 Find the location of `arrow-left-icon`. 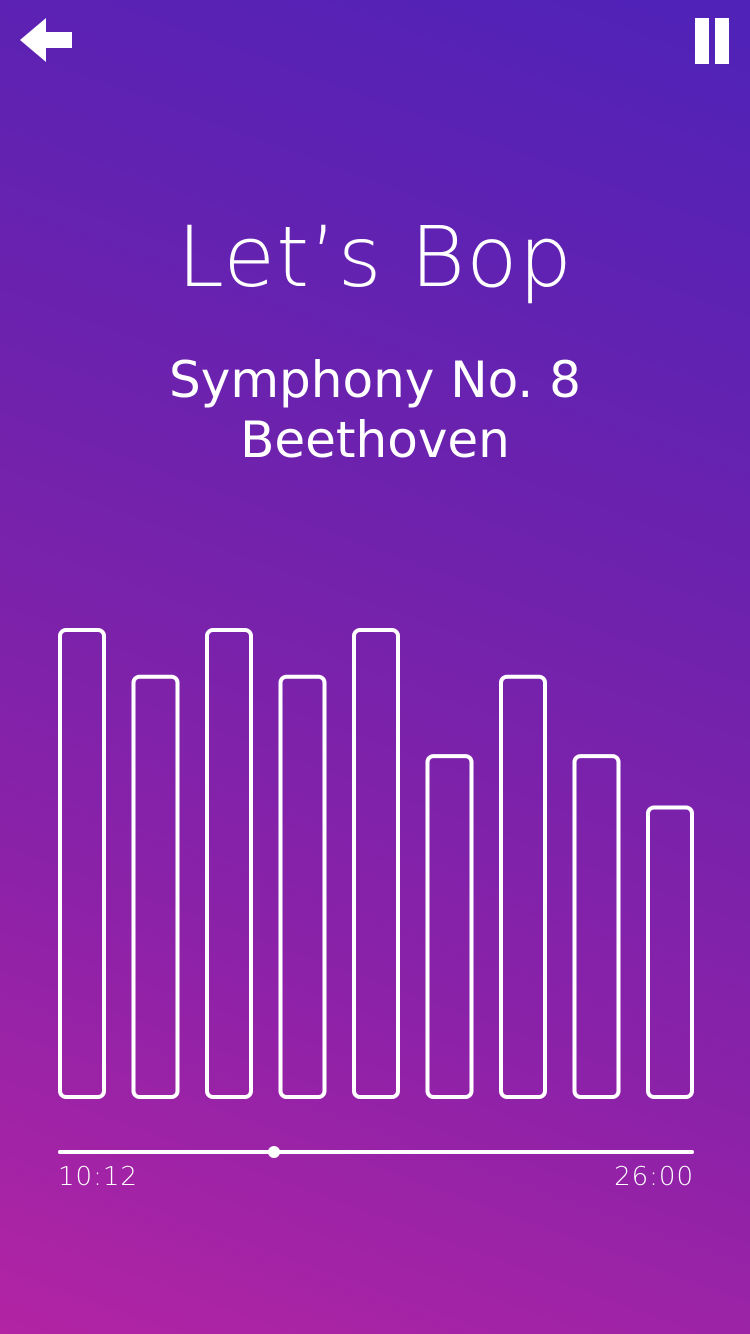

arrow-left-icon is located at coordinates (46, 40).